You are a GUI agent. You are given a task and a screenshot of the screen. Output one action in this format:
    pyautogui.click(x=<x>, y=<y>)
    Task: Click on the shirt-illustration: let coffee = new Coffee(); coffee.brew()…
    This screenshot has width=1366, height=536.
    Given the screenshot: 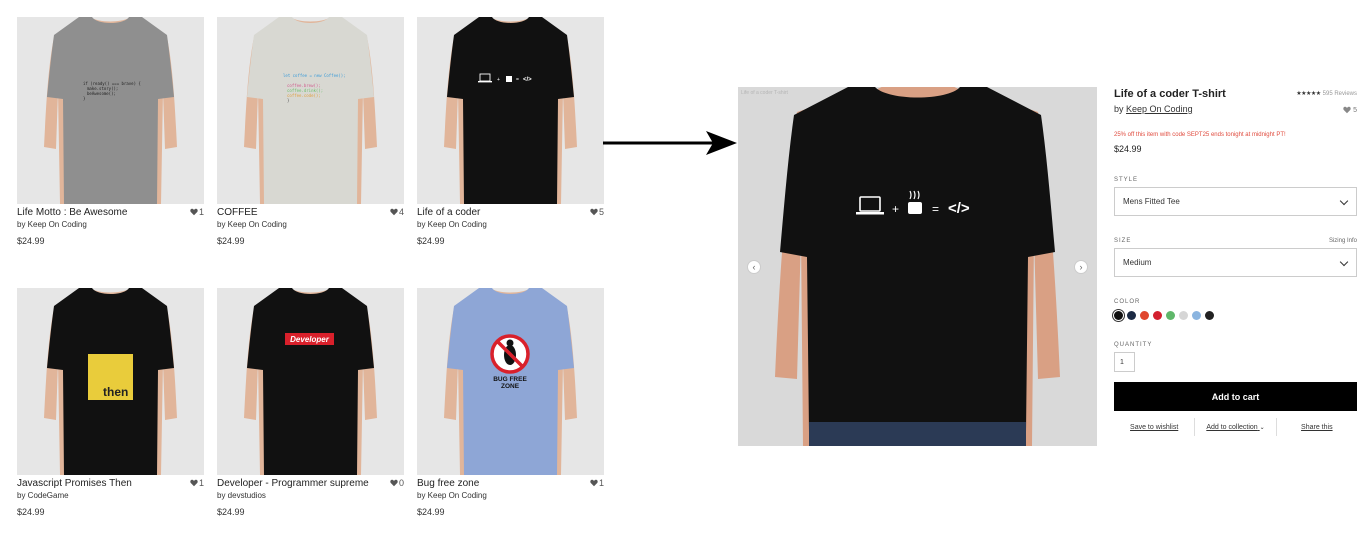 What is the action you would take?
    pyautogui.click(x=310, y=110)
    